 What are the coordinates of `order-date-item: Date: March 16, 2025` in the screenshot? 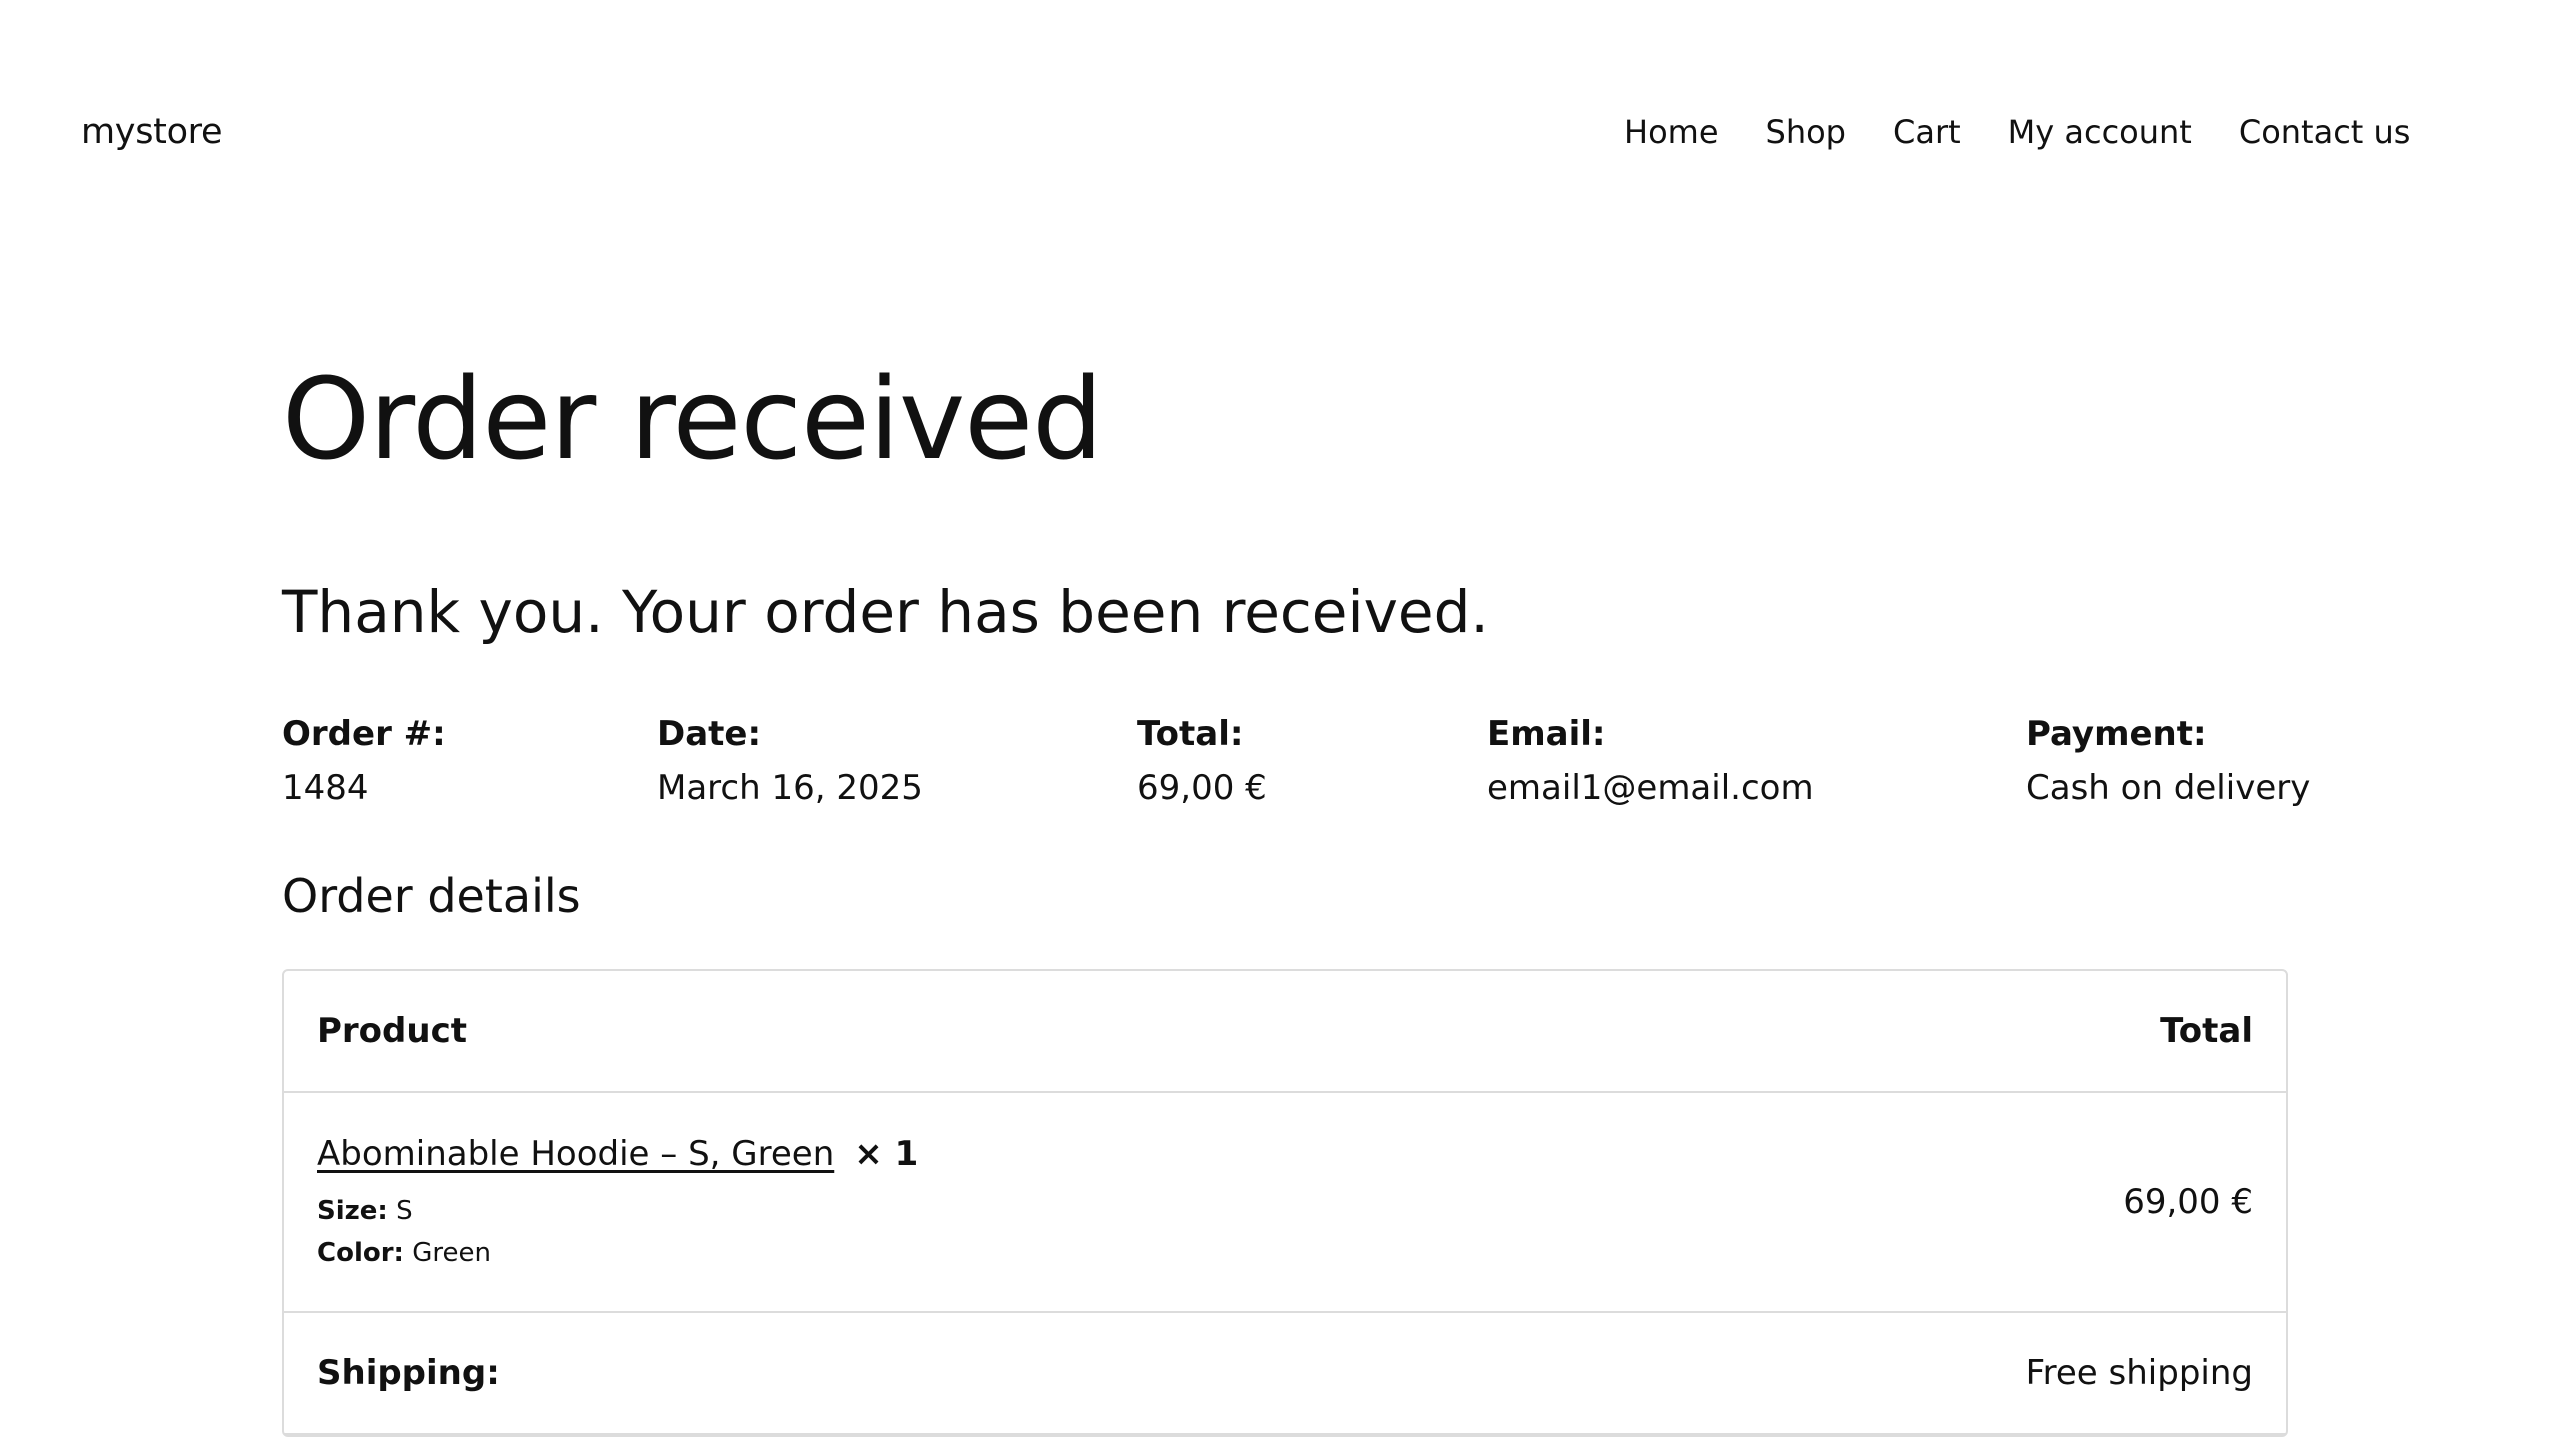 It's located at (790, 762).